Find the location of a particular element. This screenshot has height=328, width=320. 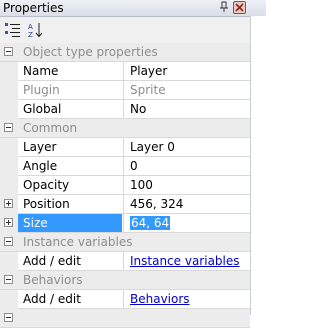

category-behaviors: Behaviors is located at coordinates (125, 280).